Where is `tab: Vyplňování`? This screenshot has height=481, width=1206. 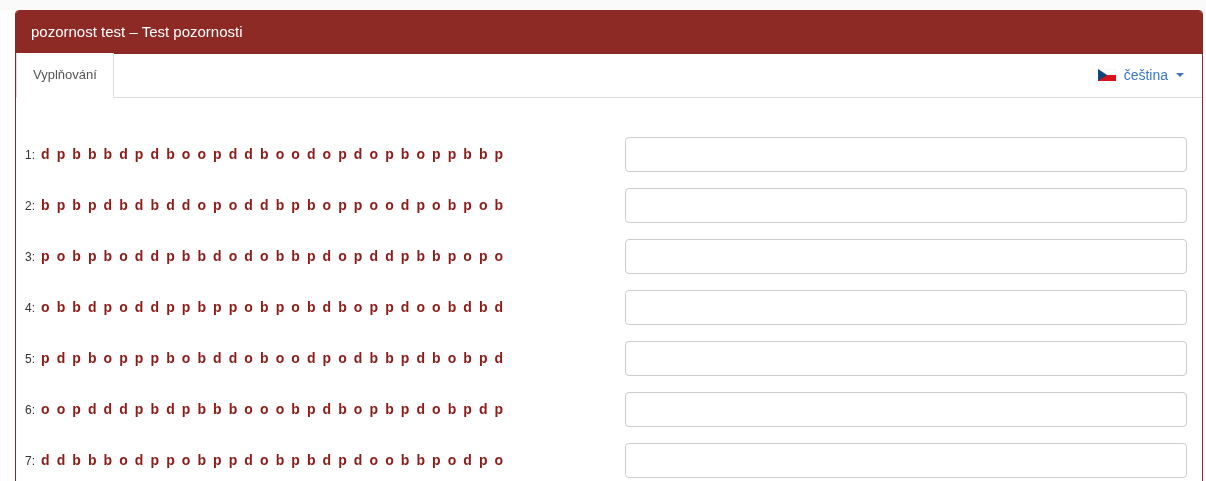
tab: Vyplňování is located at coordinates (65, 75).